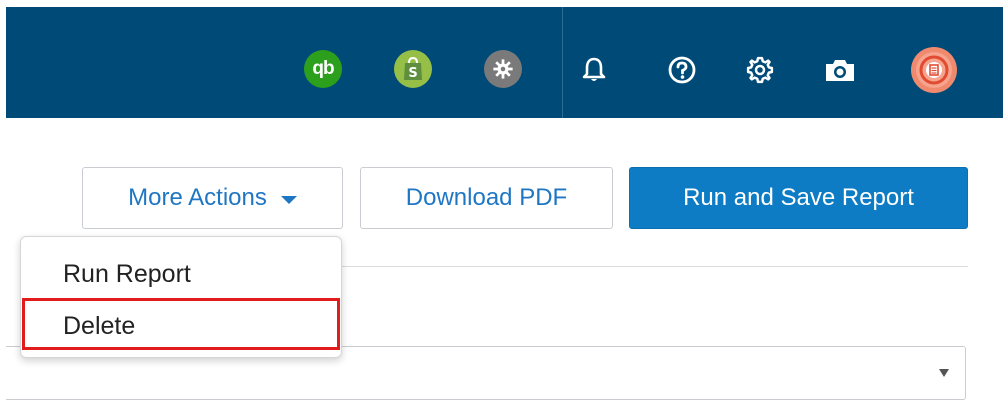  I want to click on run-and-save-report-button: Run and Save Report, so click(798, 198).